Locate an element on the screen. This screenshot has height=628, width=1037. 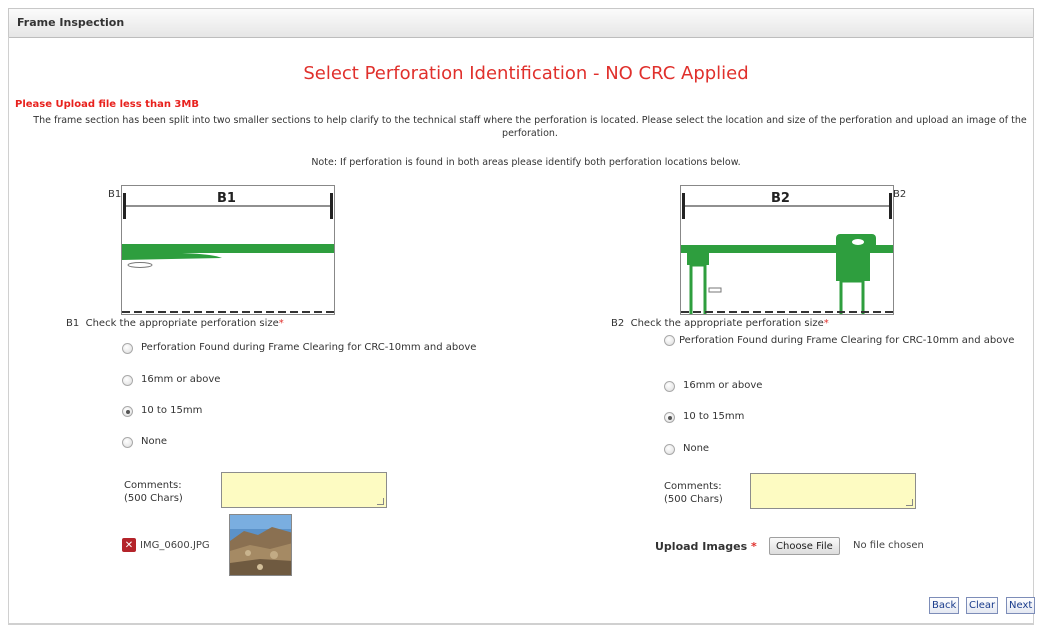
b2-comments-label: Comments: (500 Chars) is located at coordinates (693, 493).